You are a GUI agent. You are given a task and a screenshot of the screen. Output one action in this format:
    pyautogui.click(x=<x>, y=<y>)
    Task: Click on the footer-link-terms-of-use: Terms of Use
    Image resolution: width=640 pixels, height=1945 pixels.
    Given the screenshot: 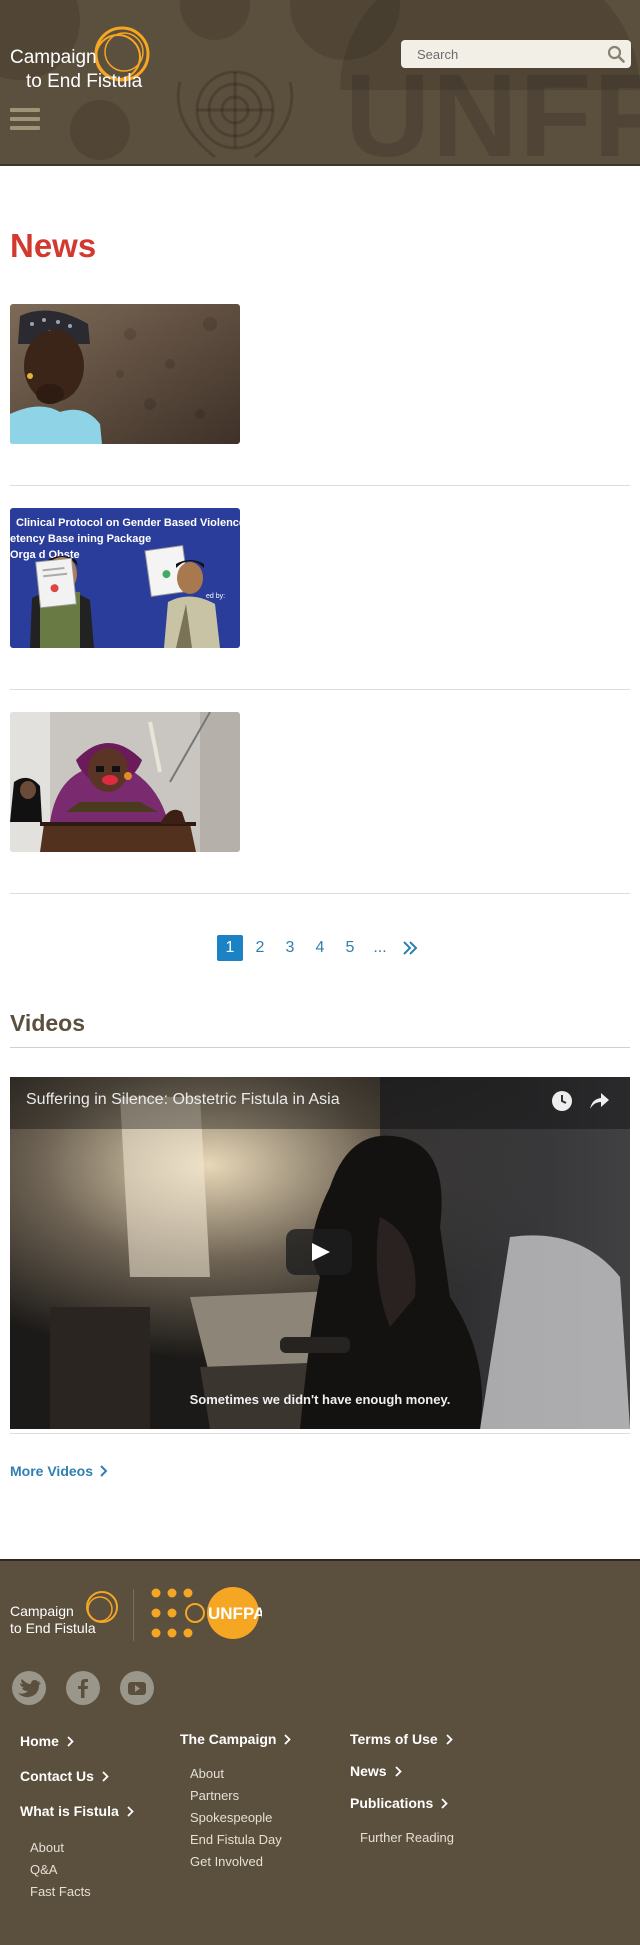 What is the action you would take?
    pyautogui.click(x=402, y=1739)
    